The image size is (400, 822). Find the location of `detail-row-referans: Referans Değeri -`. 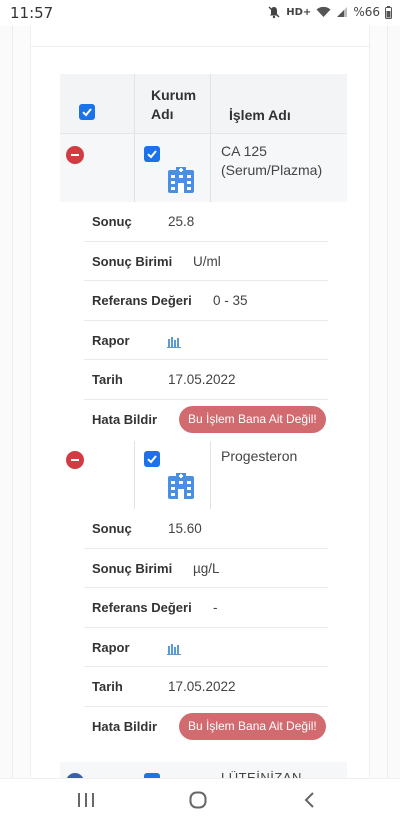

detail-row-referans: Referans Değeri - is located at coordinates (203, 608).